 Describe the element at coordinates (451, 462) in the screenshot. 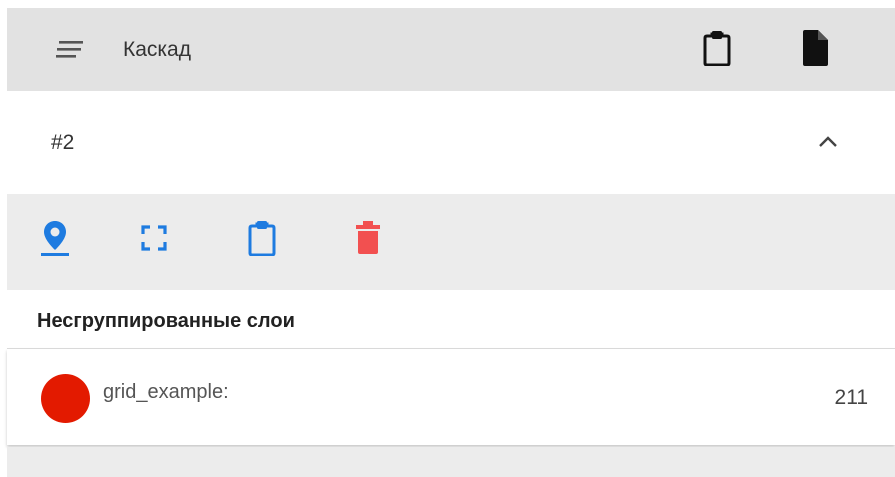

I see `next-section-strip` at that location.